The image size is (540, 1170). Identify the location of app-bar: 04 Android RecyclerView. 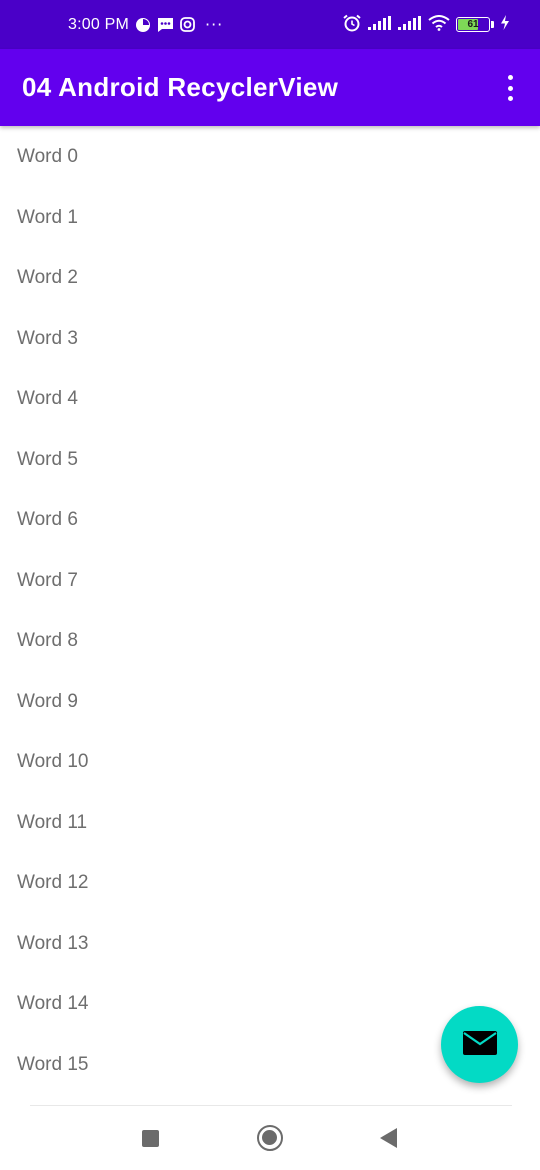
(270, 87).